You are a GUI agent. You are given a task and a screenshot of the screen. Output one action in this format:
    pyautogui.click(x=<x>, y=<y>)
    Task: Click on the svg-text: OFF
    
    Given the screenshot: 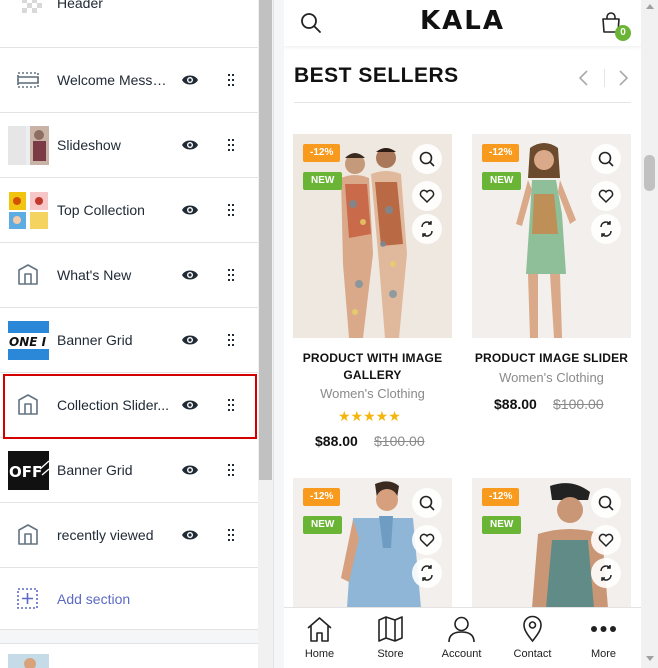 What is the action you would take?
    pyautogui.click(x=25, y=472)
    